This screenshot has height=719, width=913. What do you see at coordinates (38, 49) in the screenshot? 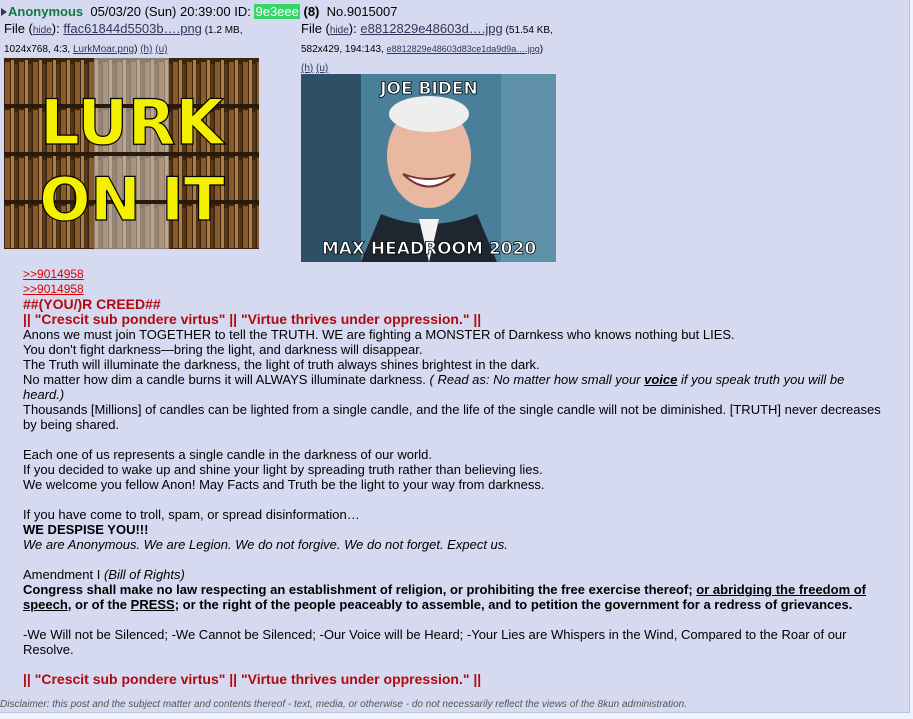
I see `file-dimensions: 1024x768, 4:3,` at bounding box center [38, 49].